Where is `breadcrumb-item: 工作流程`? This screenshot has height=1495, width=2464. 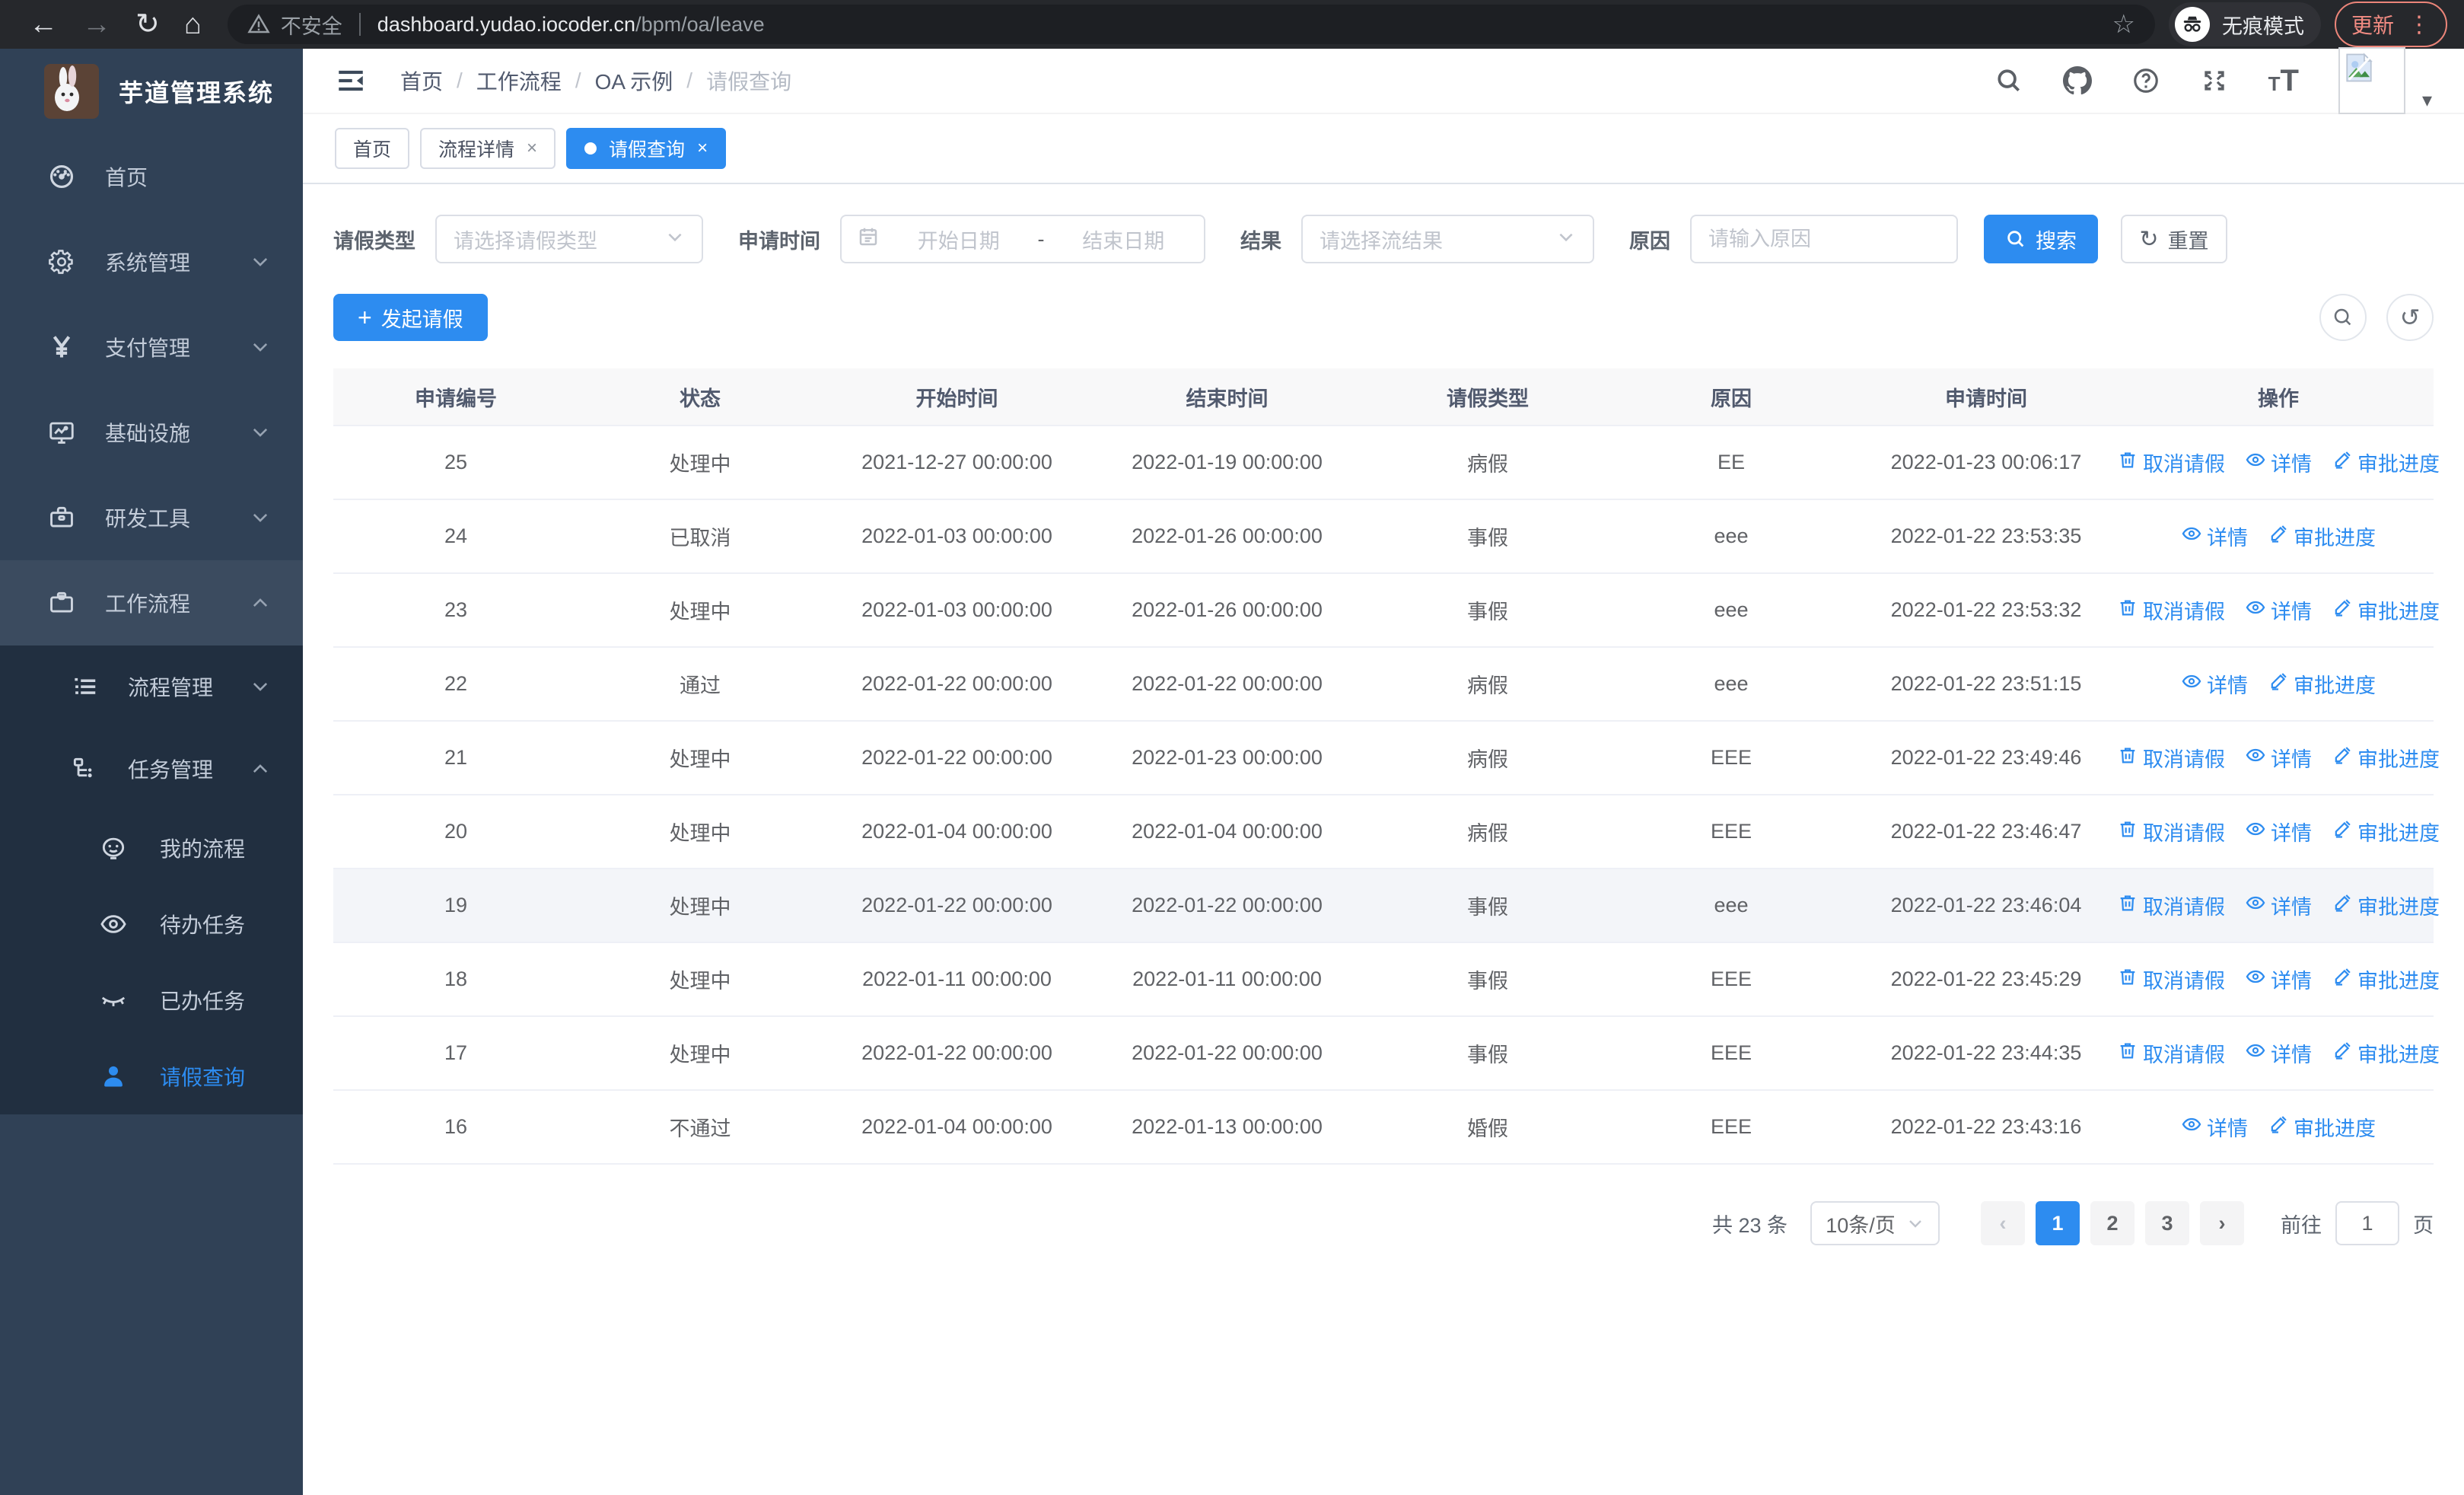 breadcrumb-item: 工作流程 is located at coordinates (519, 81).